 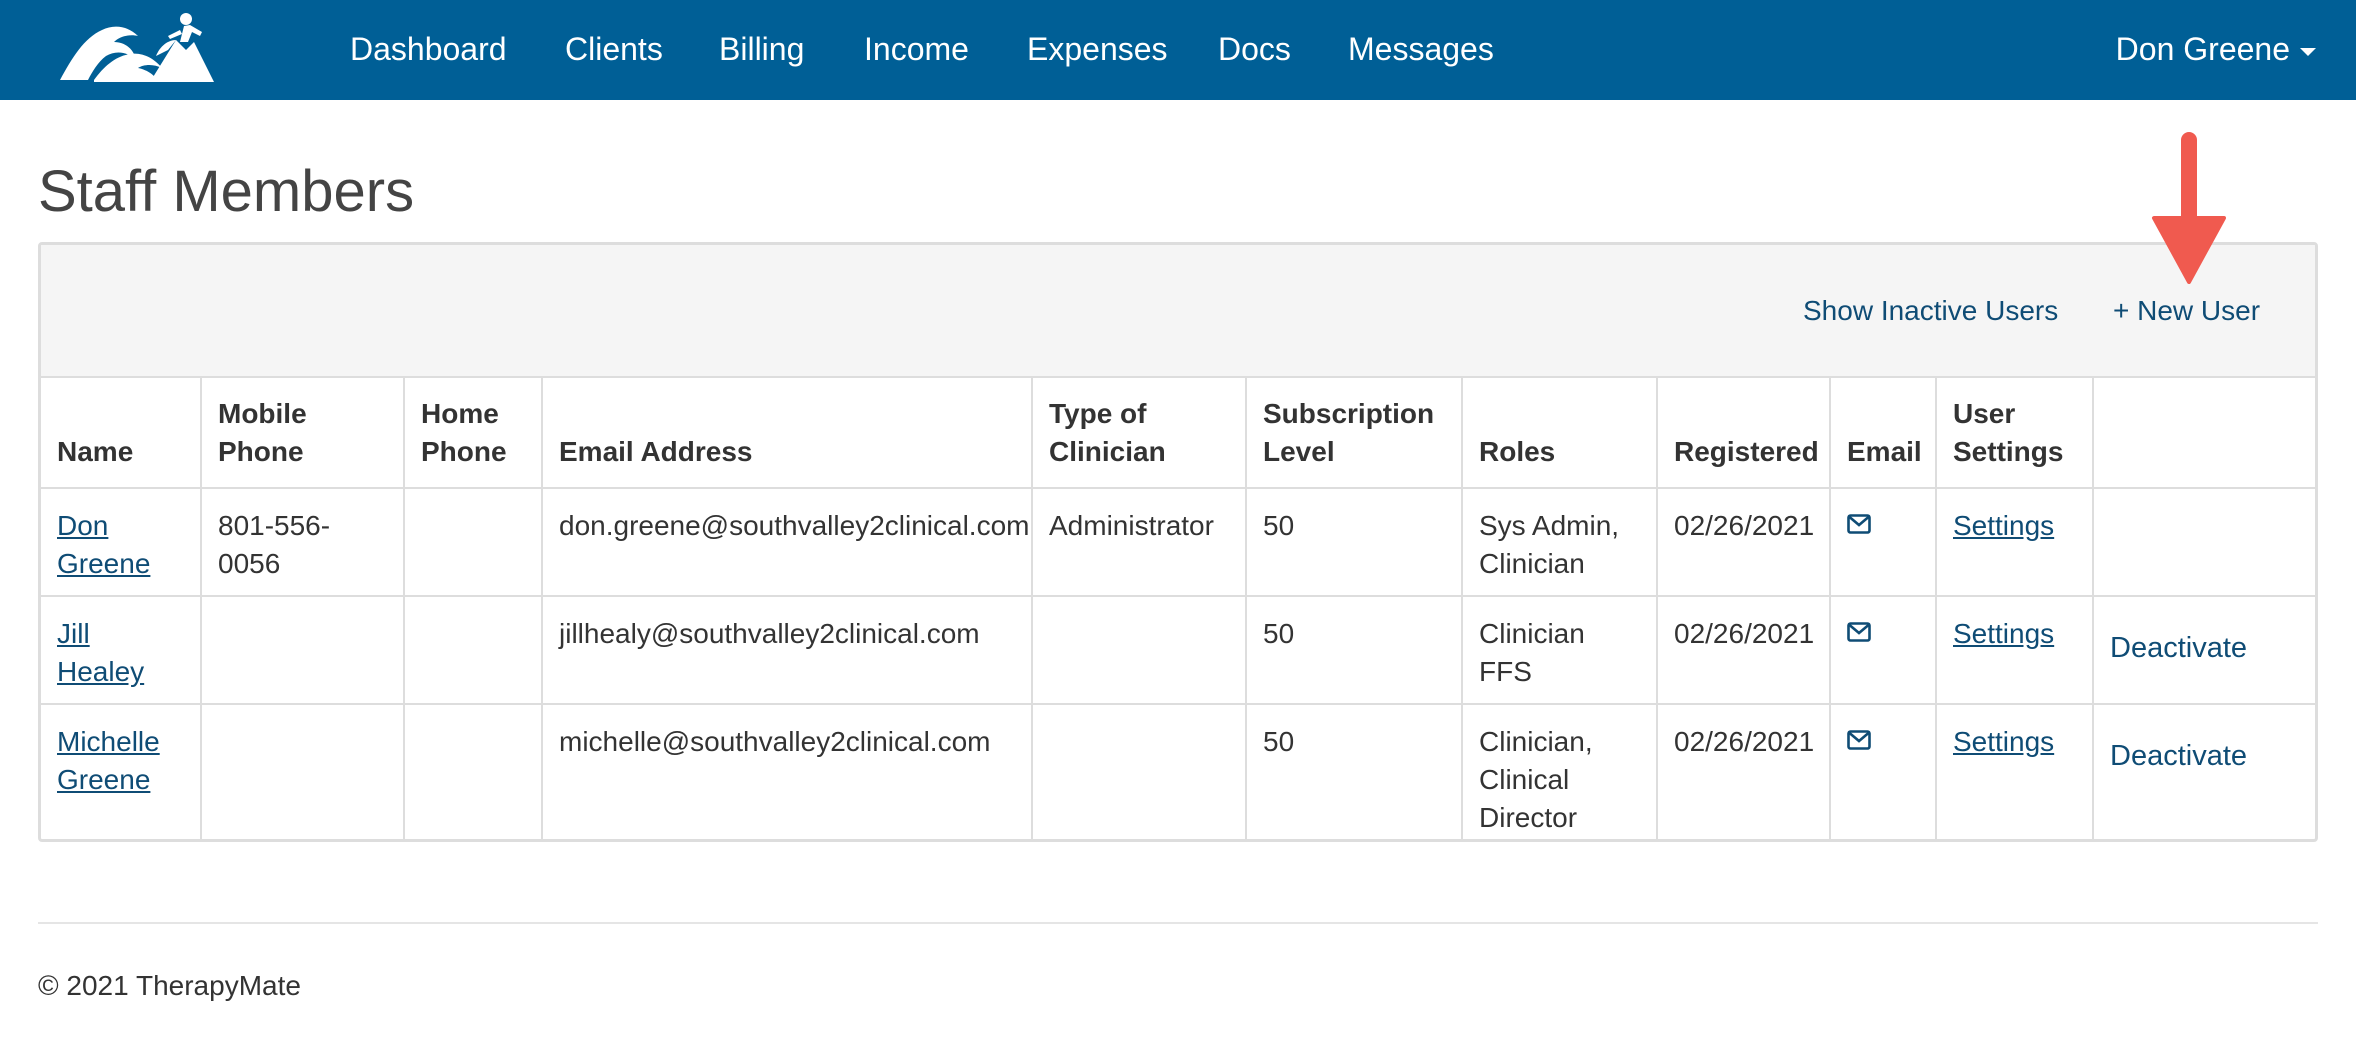 I want to click on nav-clients: Clients, so click(x=614, y=50).